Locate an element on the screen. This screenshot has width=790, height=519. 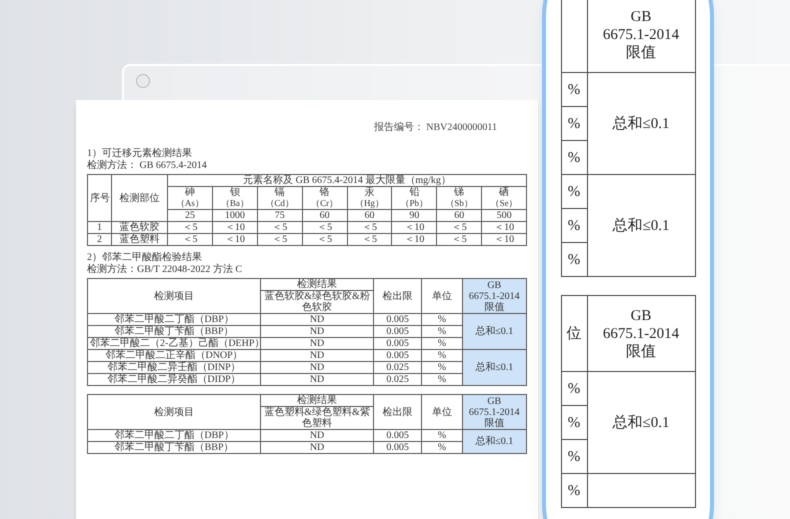
table-cell: 邻苯二甲酸二（2-乙基）己酯（DEHP） is located at coordinates (174, 344).